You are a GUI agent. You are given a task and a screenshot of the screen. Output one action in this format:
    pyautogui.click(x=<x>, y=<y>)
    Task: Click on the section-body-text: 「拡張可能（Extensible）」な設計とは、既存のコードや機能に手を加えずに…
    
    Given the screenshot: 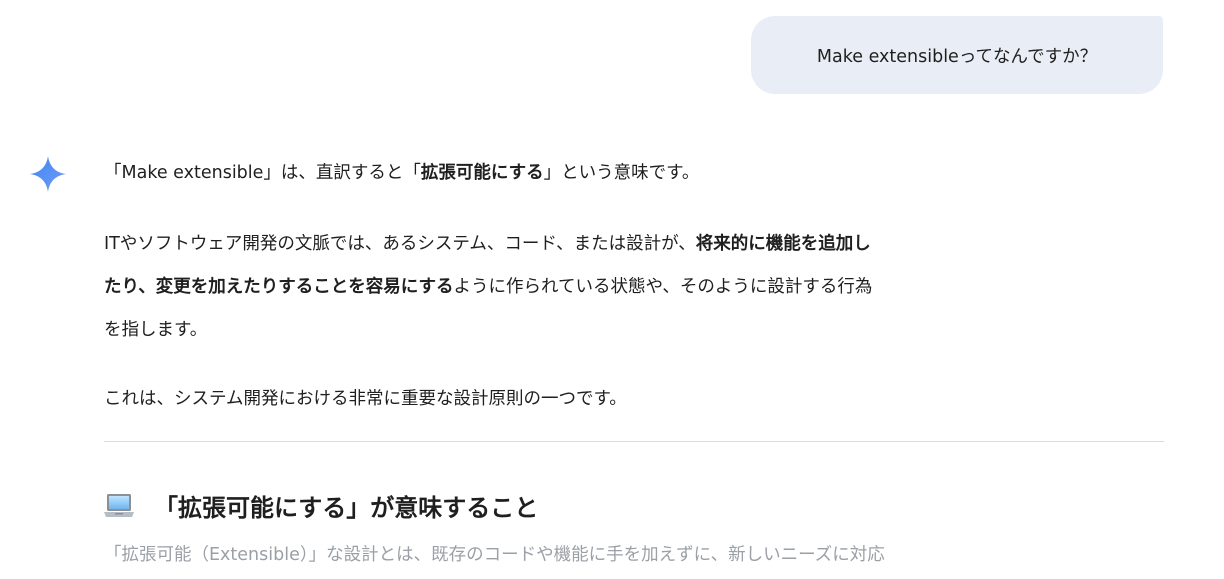 What is the action you would take?
    pyautogui.click(x=494, y=555)
    